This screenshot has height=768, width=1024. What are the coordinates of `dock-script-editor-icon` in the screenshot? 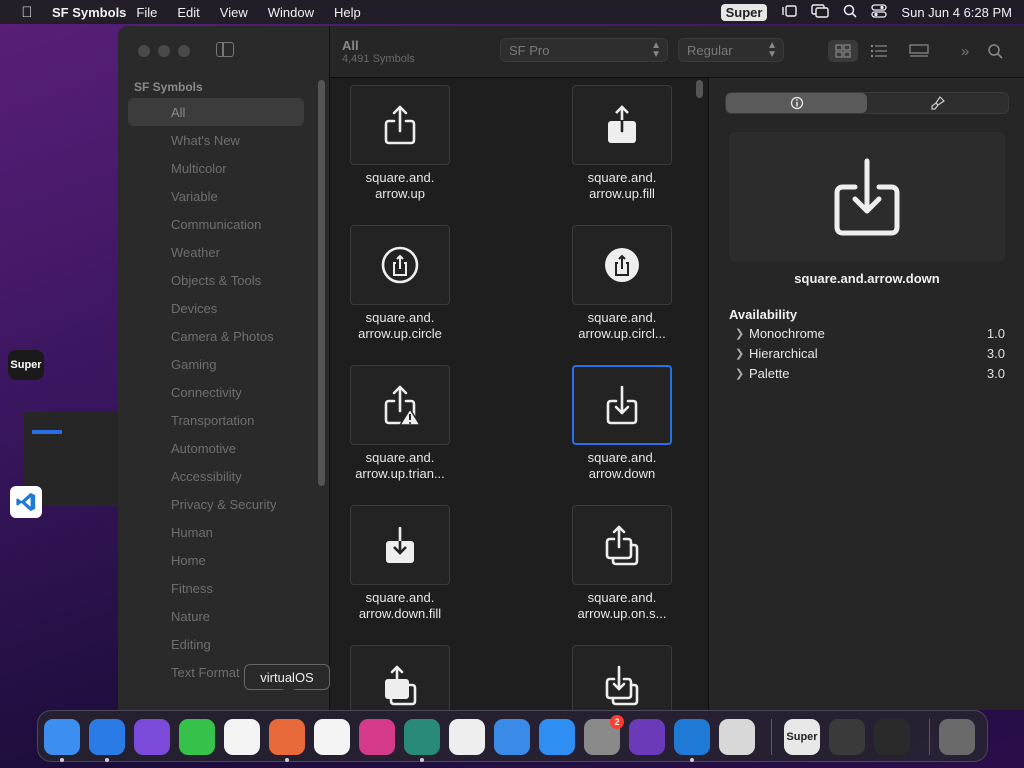 It's located at (332, 737).